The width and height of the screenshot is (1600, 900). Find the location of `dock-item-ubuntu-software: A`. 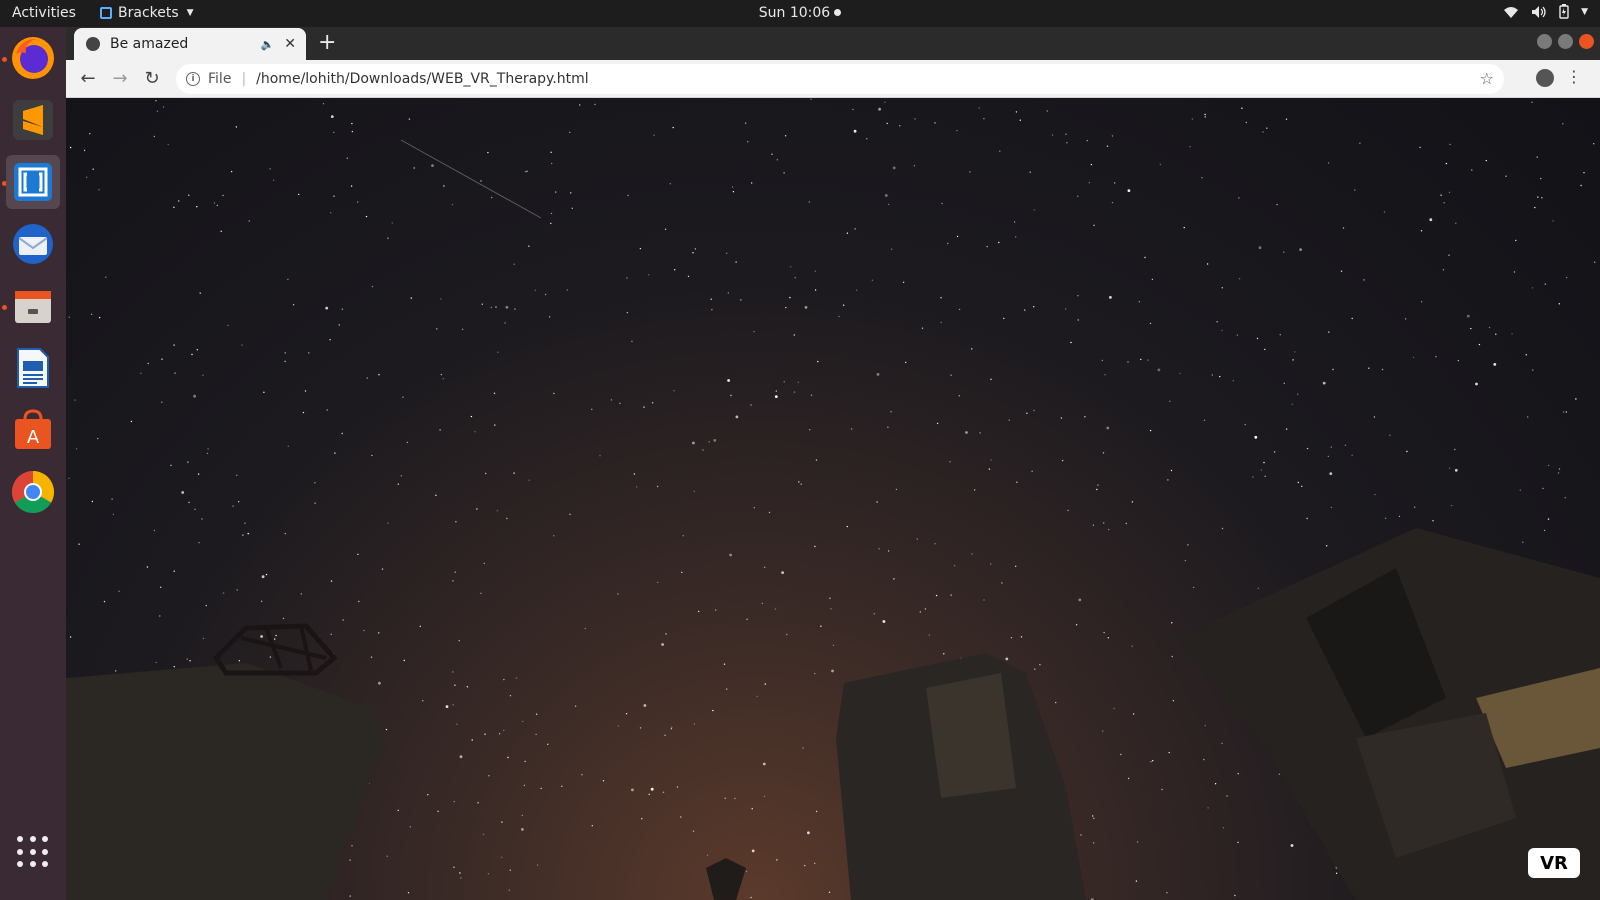

dock-item-ubuntu-software: A is located at coordinates (33, 430).